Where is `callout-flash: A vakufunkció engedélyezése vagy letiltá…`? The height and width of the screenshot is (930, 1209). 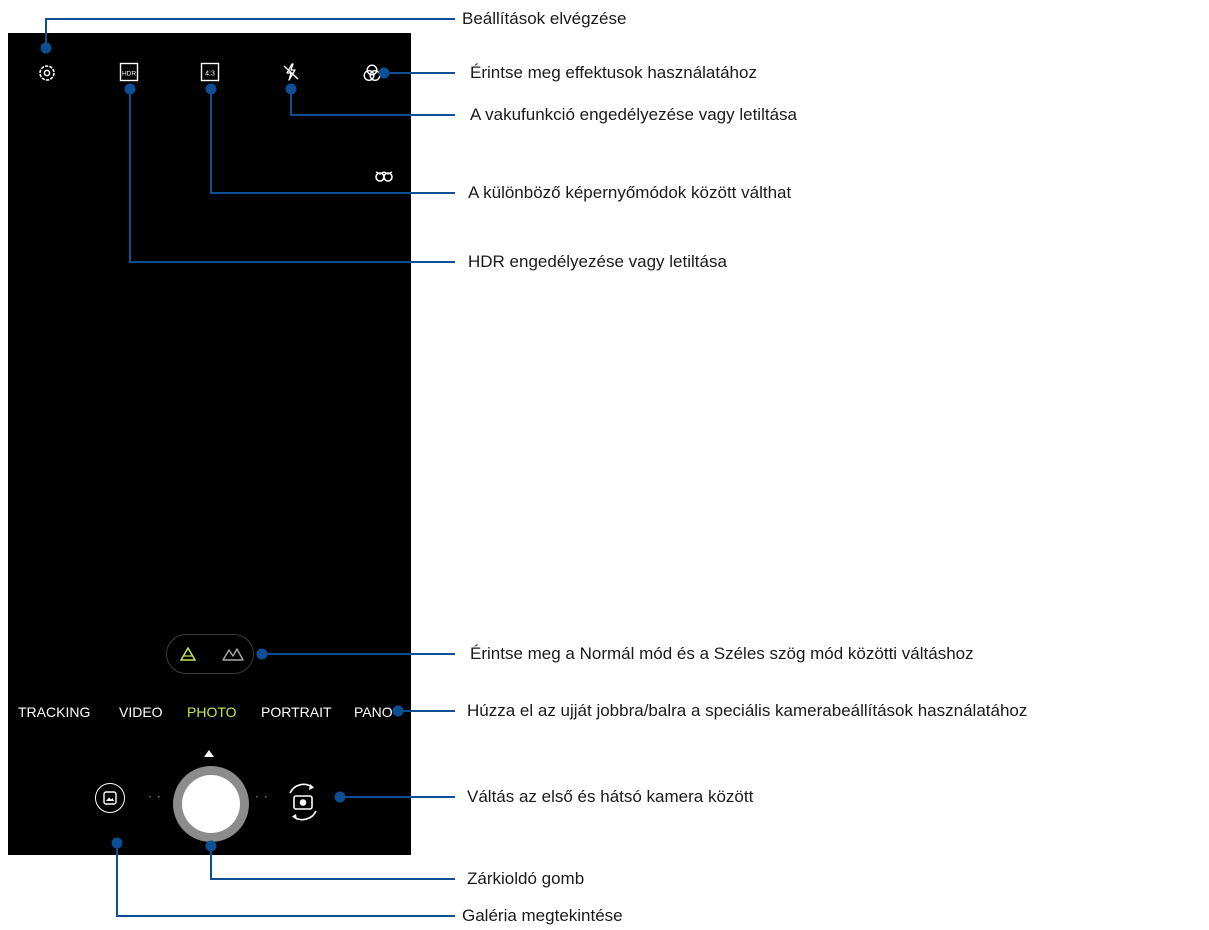
callout-flash: A vakufunkció engedélyezése vagy letiltá… is located at coordinates (633, 114).